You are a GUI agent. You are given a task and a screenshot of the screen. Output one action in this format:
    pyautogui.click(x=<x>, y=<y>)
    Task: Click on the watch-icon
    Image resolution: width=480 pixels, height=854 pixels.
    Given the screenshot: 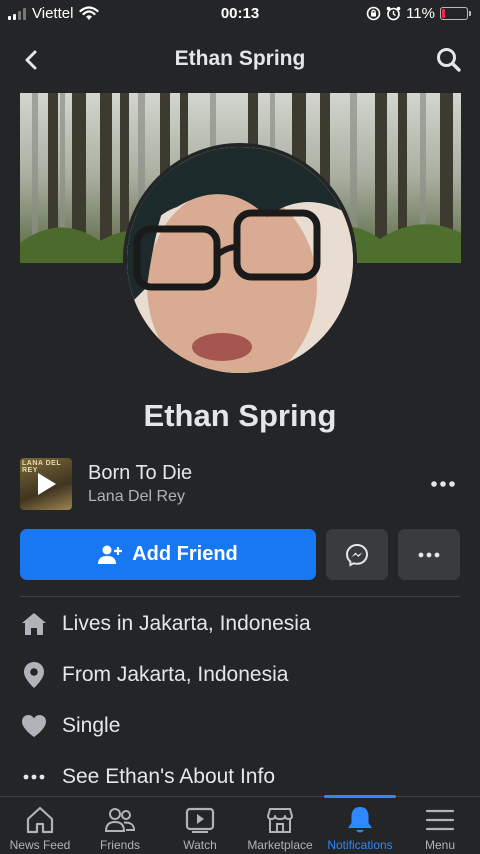 What is the action you would take?
    pyautogui.click(x=200, y=820)
    